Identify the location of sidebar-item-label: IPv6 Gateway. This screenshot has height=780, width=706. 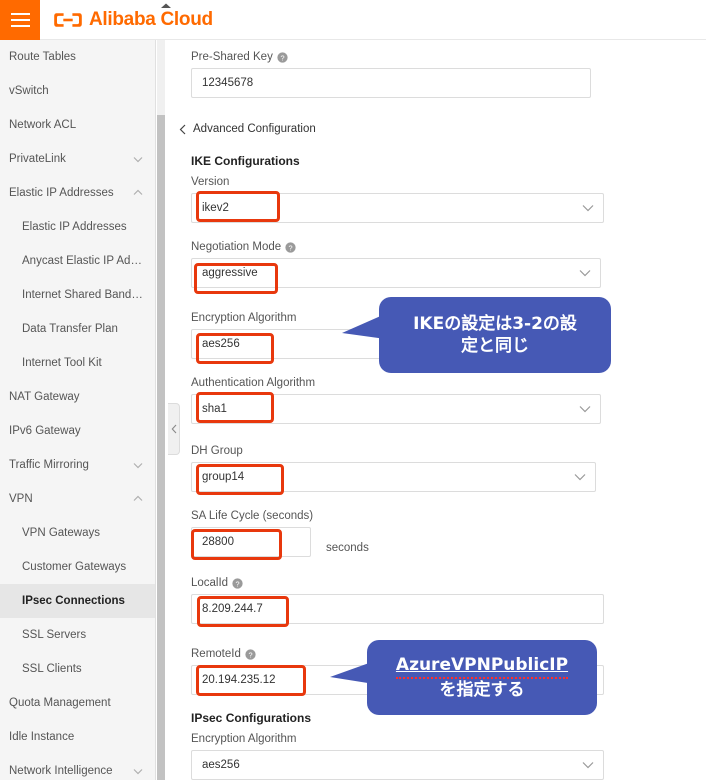
(45, 431).